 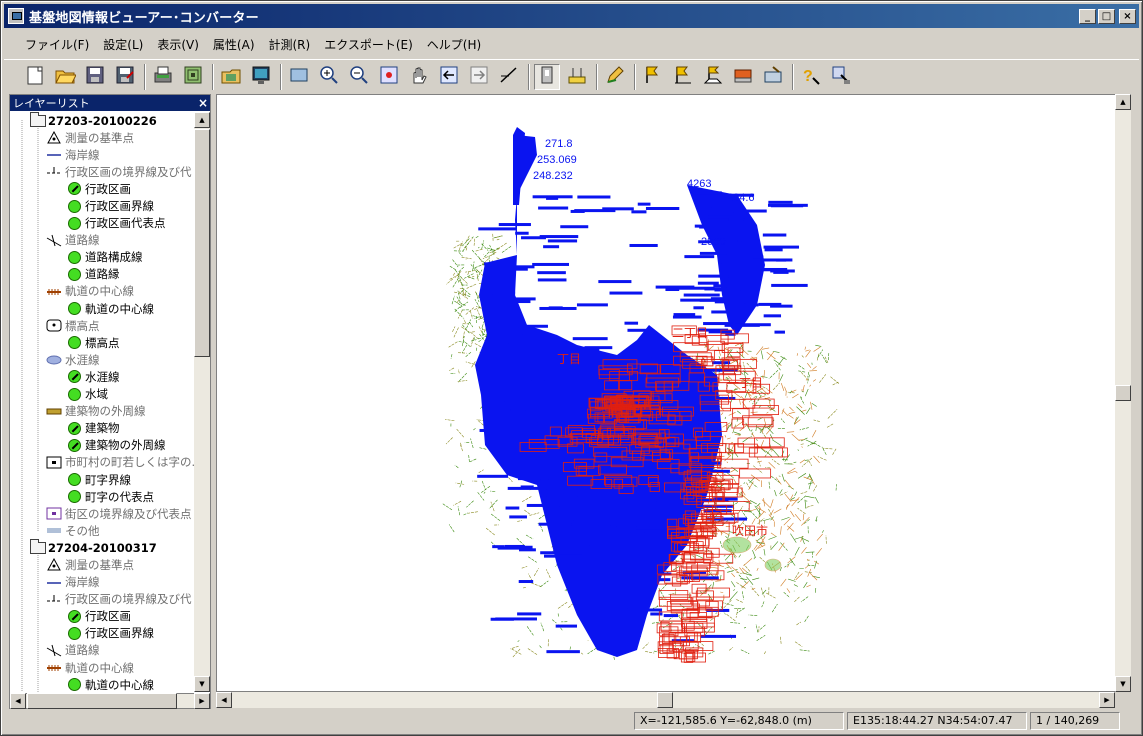 I want to click on layer-category: 建築物の外周線, so click(x=102, y=411).